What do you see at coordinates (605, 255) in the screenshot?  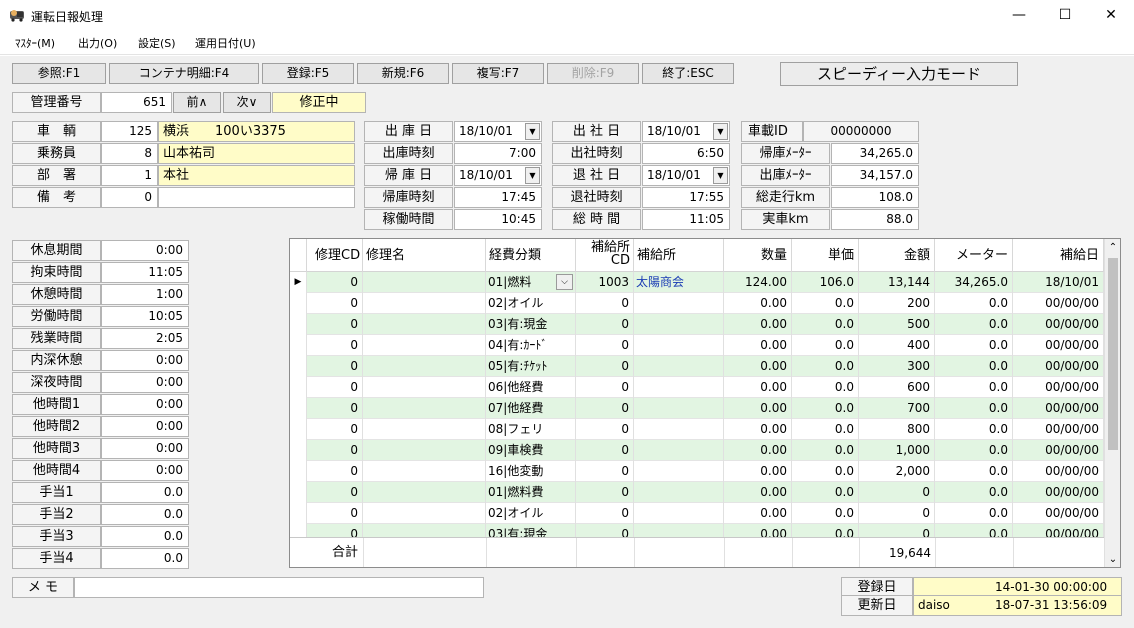 I see `col-supplier-cd: 補給所 CD` at bounding box center [605, 255].